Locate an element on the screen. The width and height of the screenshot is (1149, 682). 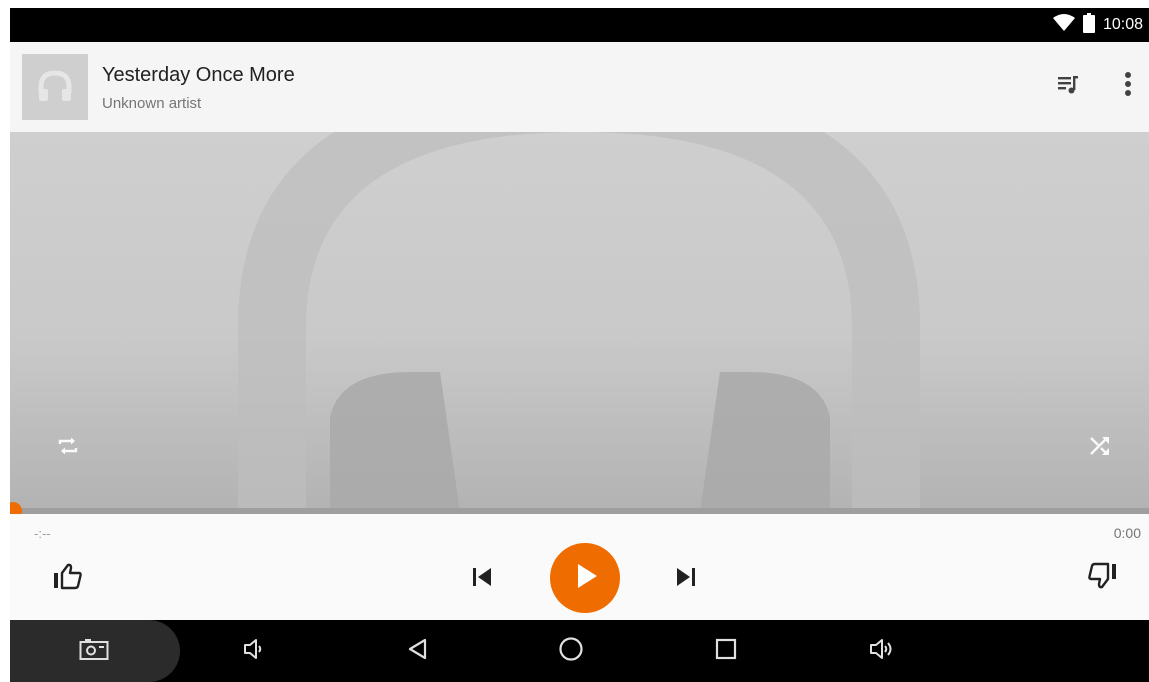
system-nav-bar is located at coordinates (579, 651).